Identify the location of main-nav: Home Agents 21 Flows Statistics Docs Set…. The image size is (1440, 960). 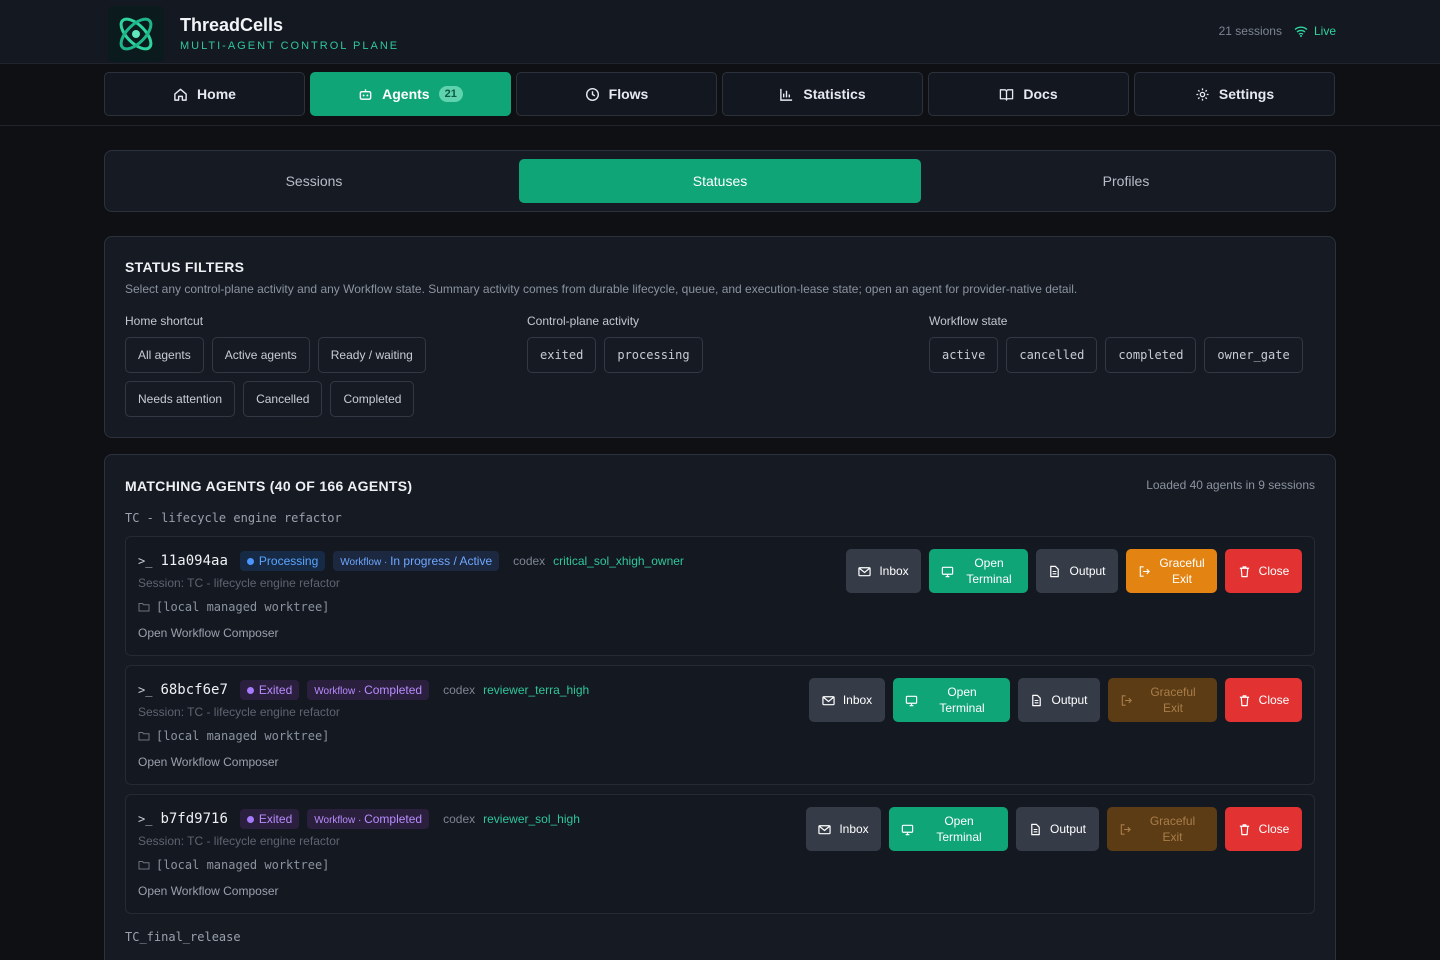
(719, 94).